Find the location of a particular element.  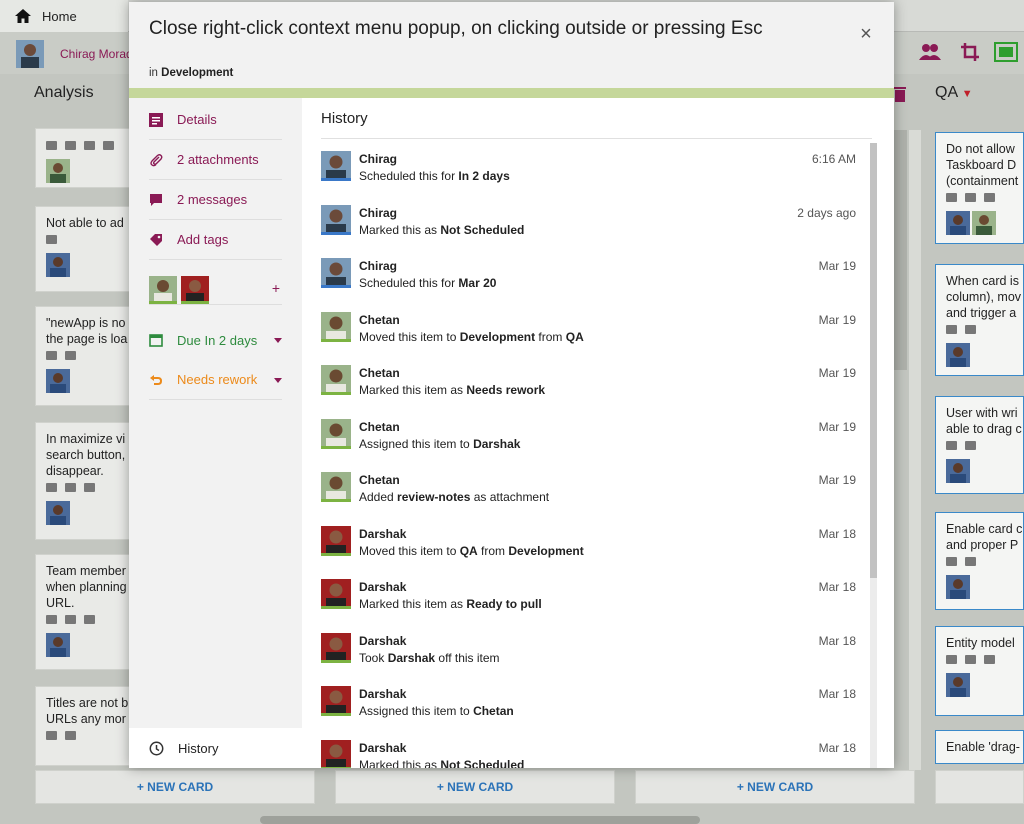

sidebar-item-attachments: 2 attachments is located at coordinates (215, 160).